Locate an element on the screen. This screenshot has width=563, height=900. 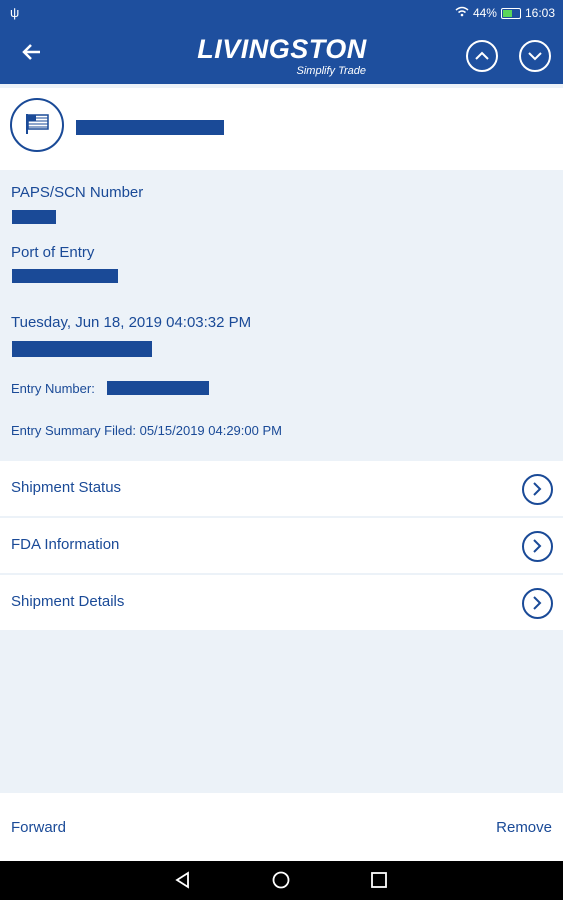
usb-icon: ψ is located at coordinates (15, 12).